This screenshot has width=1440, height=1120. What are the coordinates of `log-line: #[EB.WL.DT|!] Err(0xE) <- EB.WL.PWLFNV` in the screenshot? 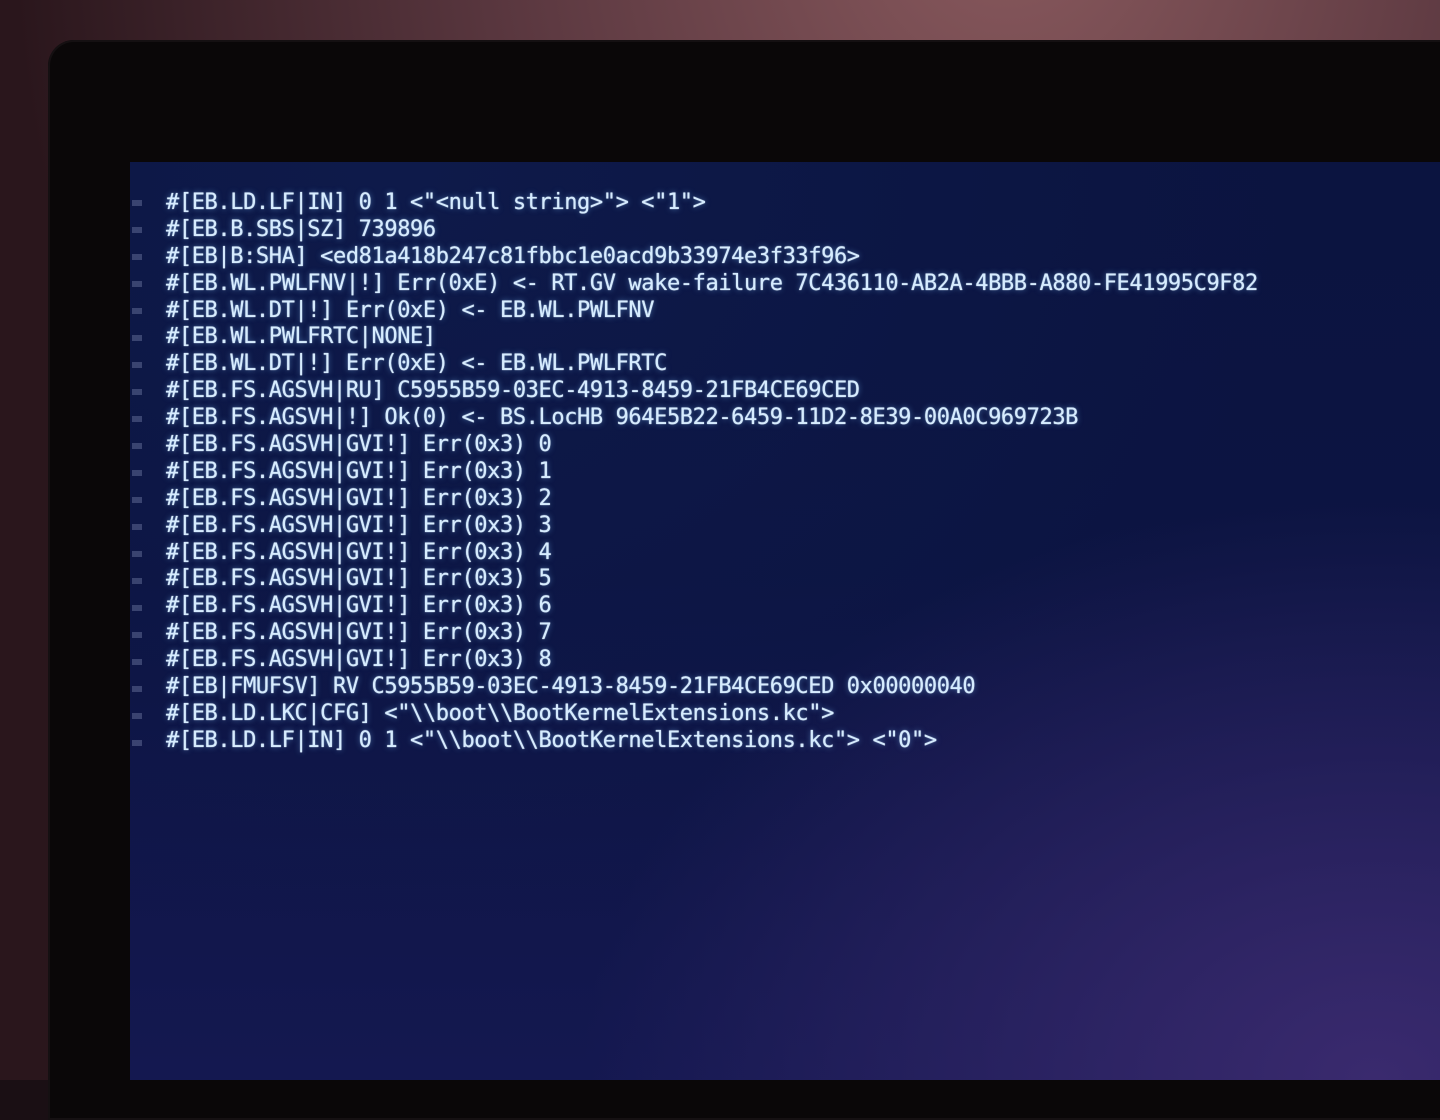 It's located at (410, 310).